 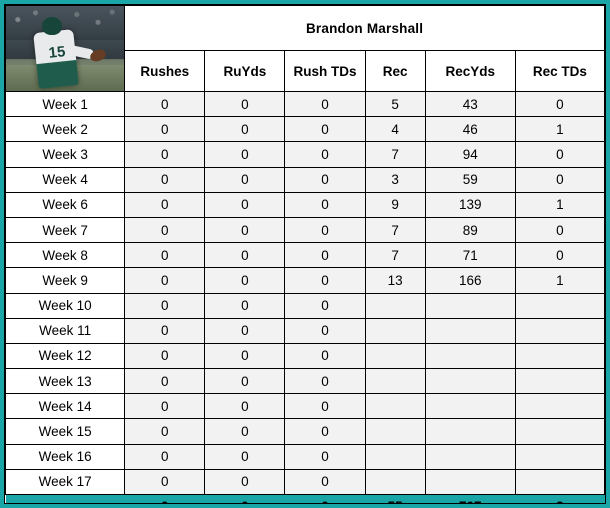 What do you see at coordinates (65, 230) in the screenshot?
I see `row-label: Week 7` at bounding box center [65, 230].